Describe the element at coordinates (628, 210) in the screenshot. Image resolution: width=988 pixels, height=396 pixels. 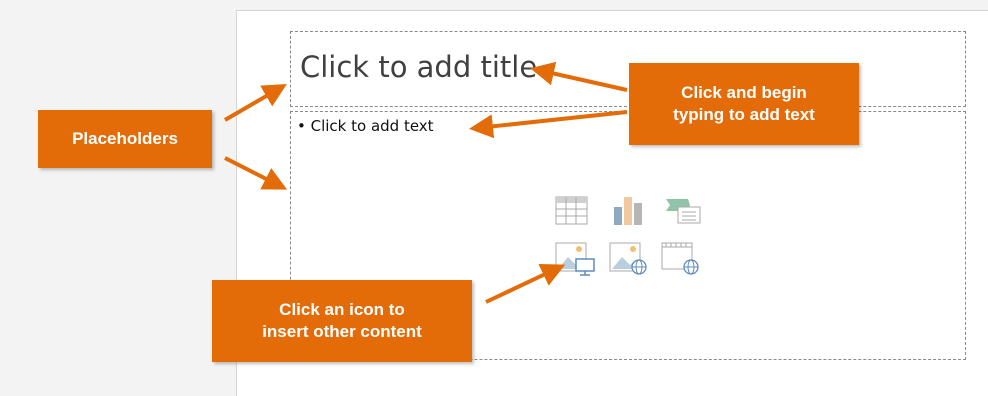
I see `insert-chart-icon` at that location.